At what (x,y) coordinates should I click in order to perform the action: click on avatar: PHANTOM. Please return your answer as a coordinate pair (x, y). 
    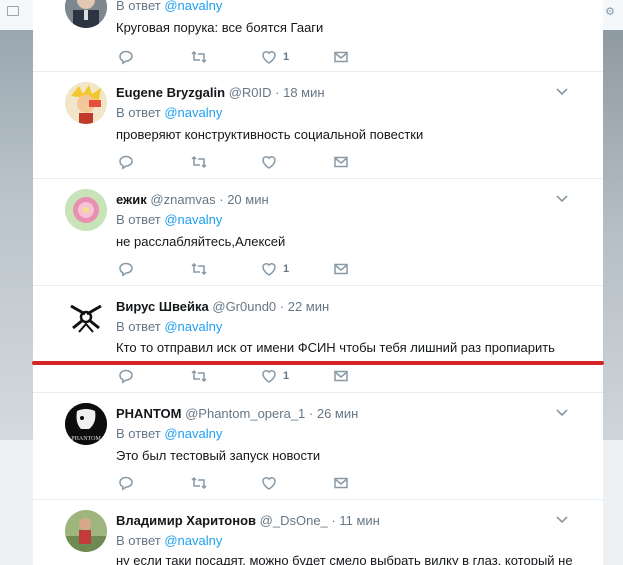
    Looking at the image, I should click on (86, 424).